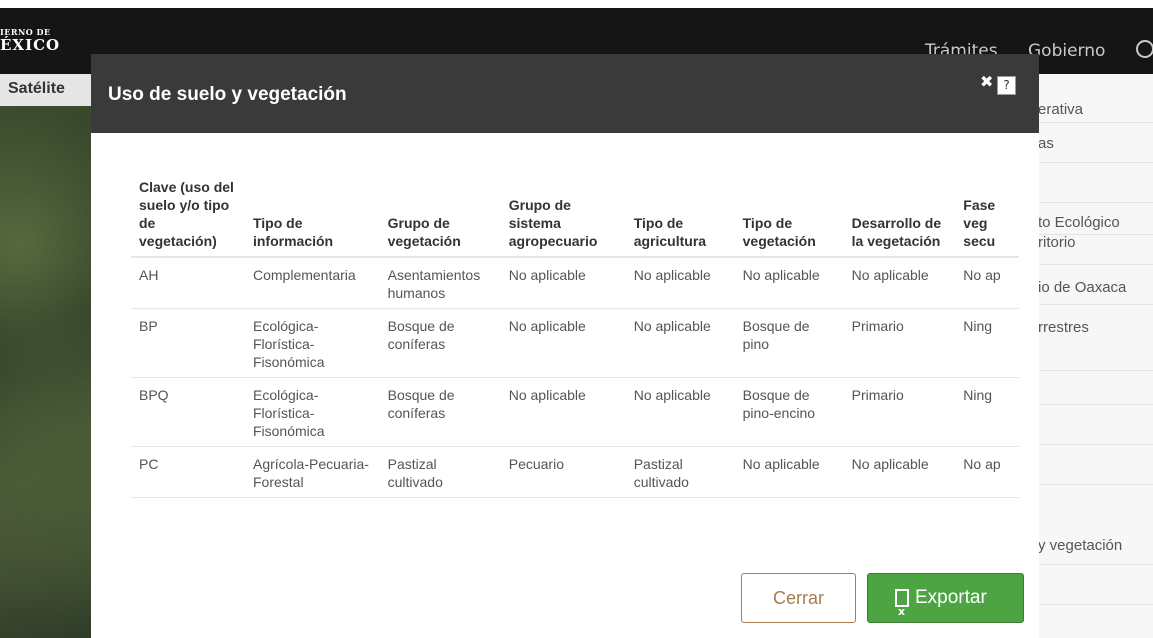  What do you see at coordinates (1095, 284) in the screenshot?
I see `side-item-6: io de Oaxaca` at bounding box center [1095, 284].